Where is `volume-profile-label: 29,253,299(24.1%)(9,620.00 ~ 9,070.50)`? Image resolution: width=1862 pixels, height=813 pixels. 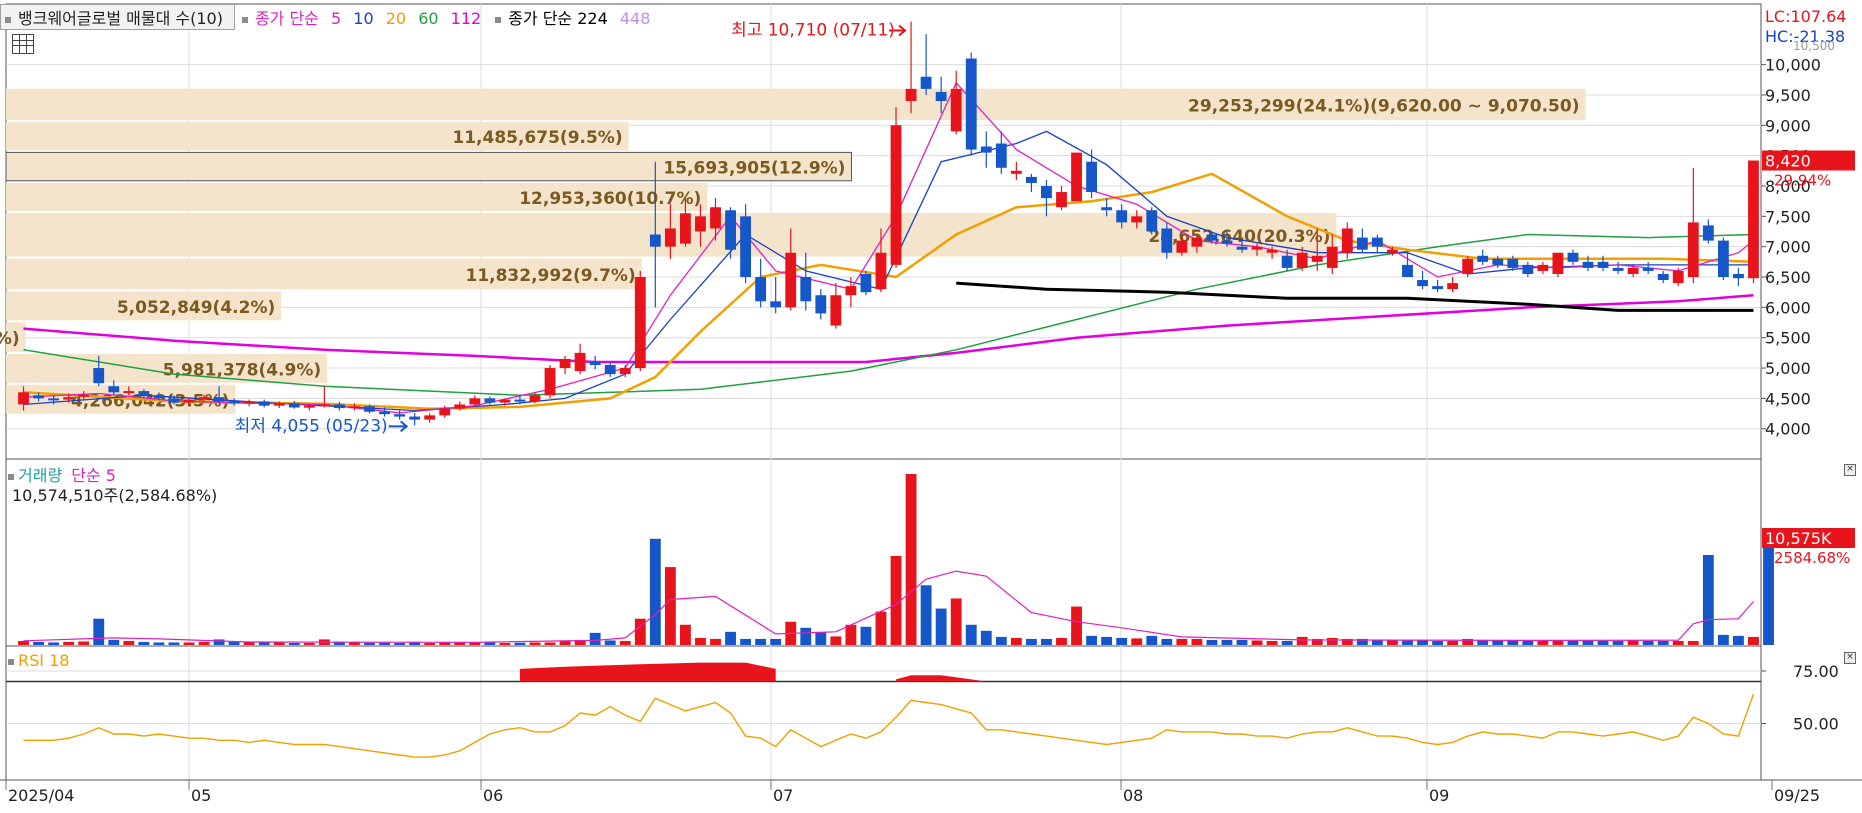
volume-profile-label: 29,253,299(24.1%)(9,620.00 ~ 9,070.50) is located at coordinates (1383, 106).